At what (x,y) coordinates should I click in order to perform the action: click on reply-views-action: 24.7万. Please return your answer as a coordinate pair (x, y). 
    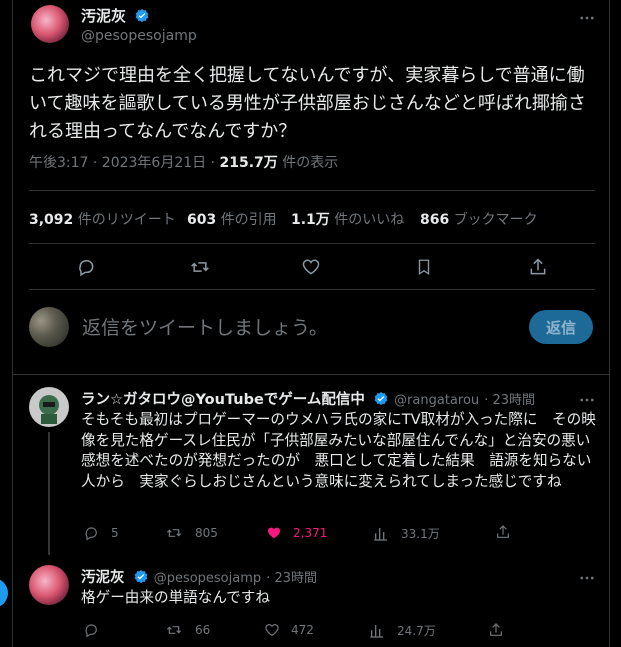
    Looking at the image, I should click on (402, 630).